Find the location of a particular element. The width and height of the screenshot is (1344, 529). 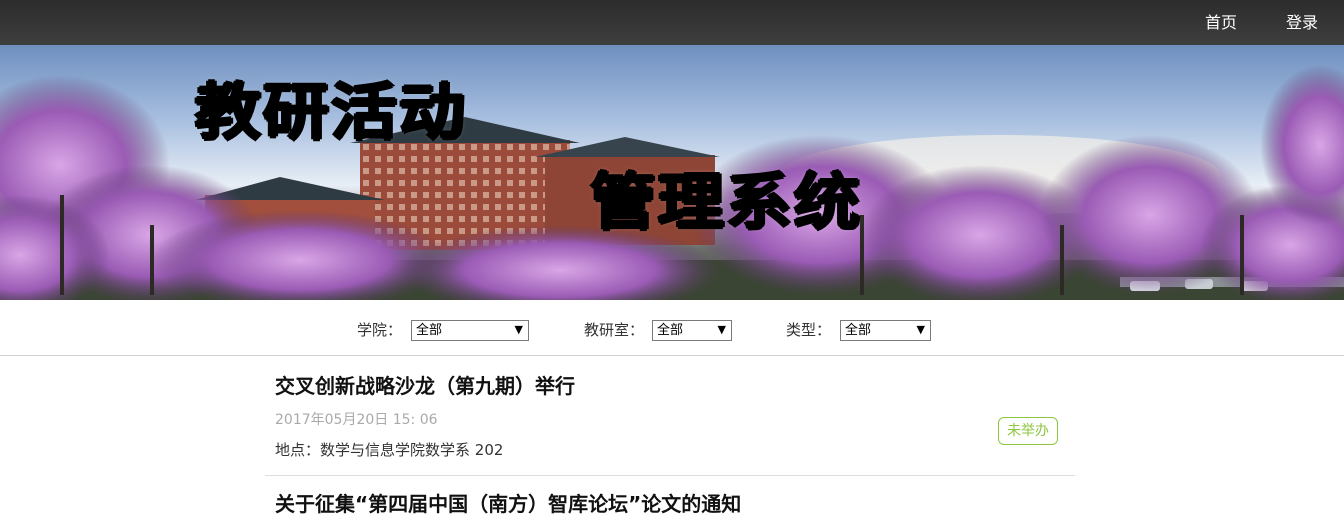

department-filter-label: 教研室： is located at coordinates (614, 330).